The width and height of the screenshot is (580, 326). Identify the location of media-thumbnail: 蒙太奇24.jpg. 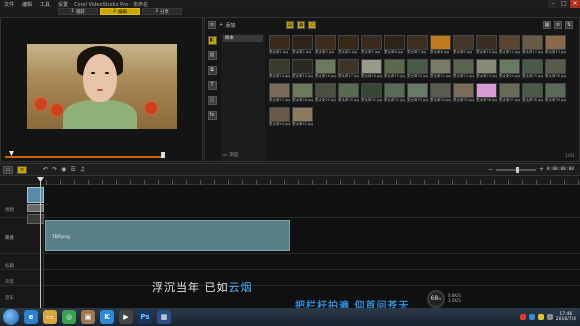
(509, 70).